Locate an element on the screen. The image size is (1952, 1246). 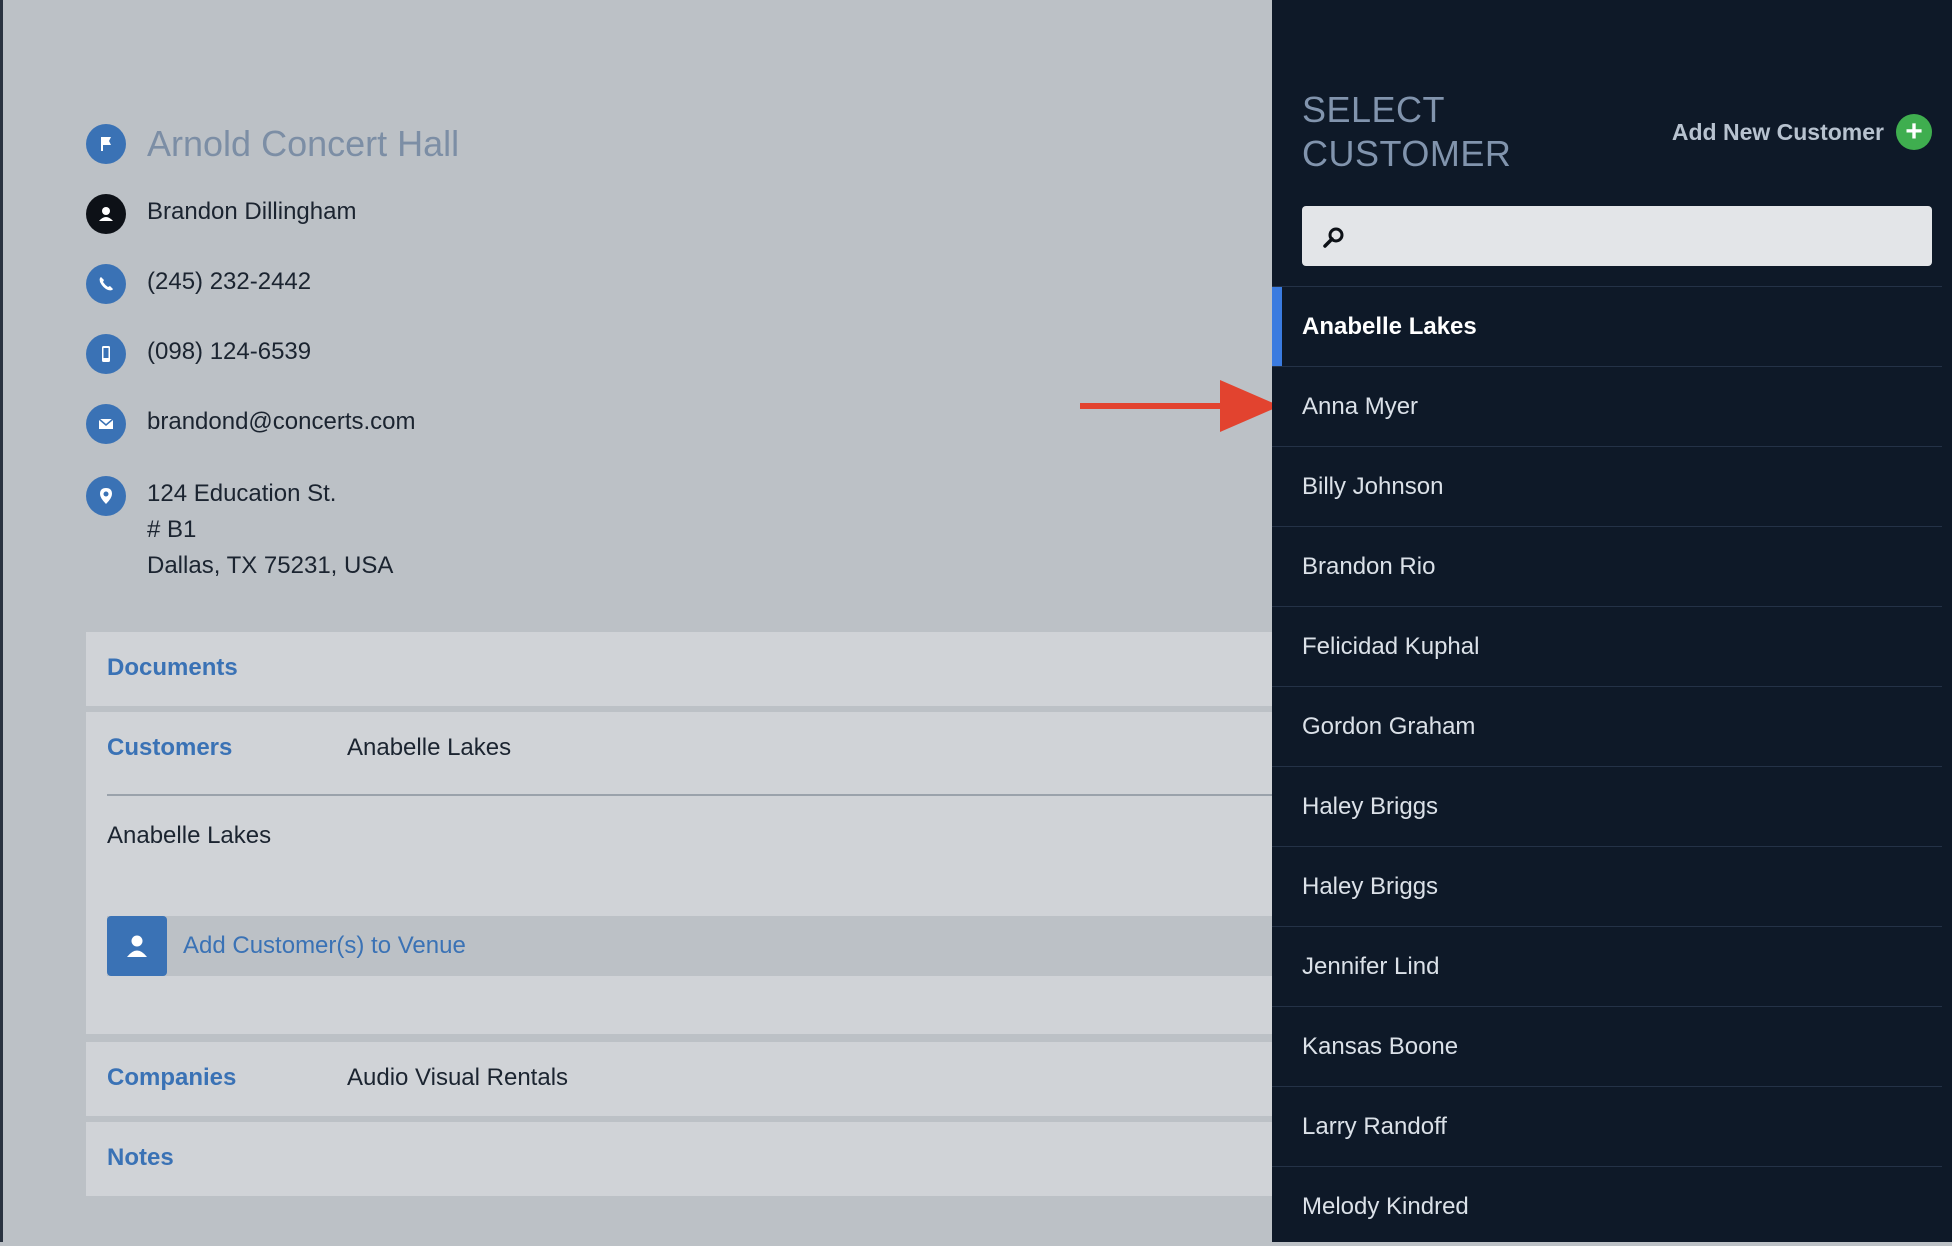
notes-section: Notes is located at coordinates (679, 1159).